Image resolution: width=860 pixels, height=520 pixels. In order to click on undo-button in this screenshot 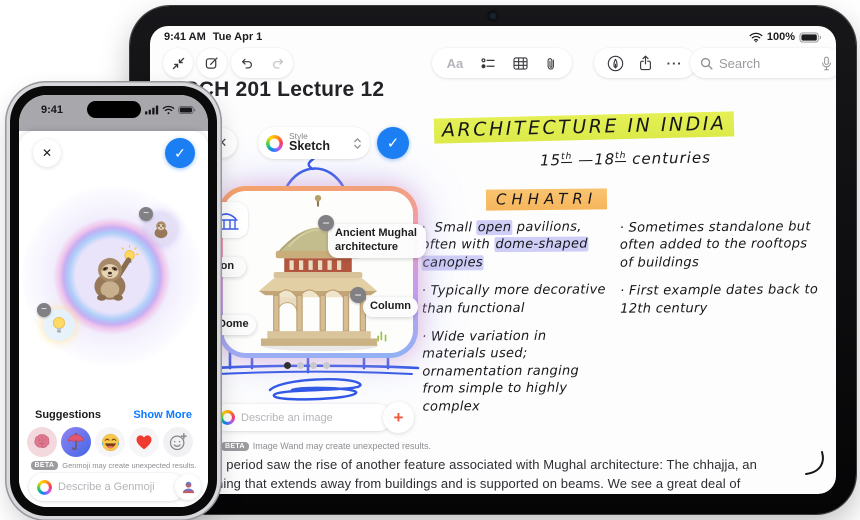, I will do `click(247, 63)`.